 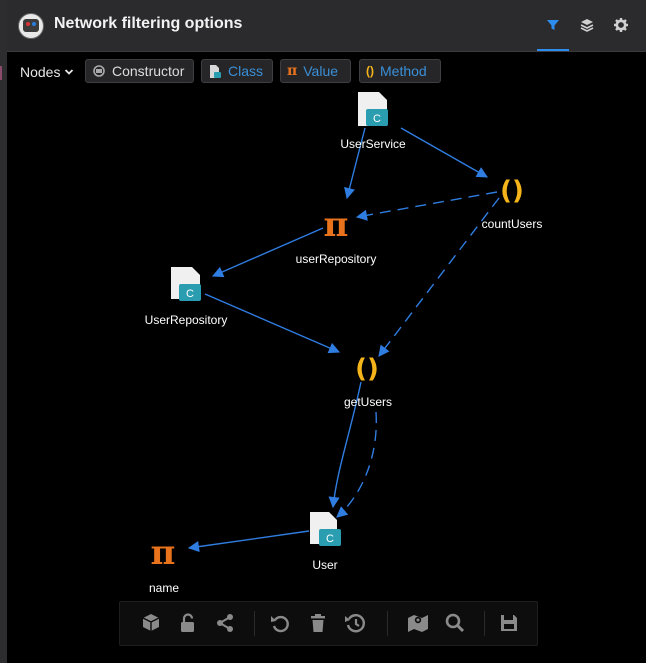 What do you see at coordinates (373, 144) in the screenshot?
I see `node-label-userservice: UserService` at bounding box center [373, 144].